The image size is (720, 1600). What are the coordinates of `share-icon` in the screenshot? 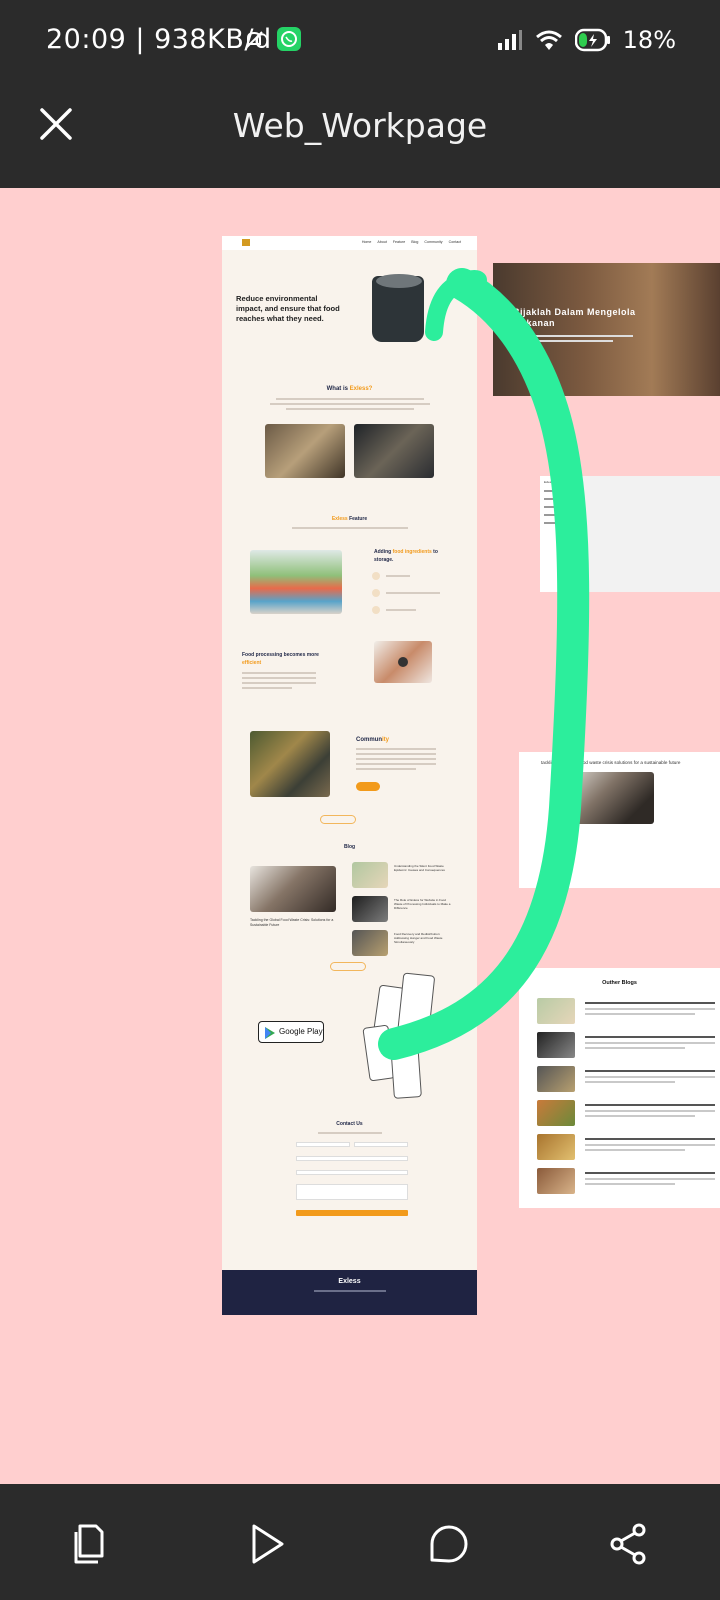 It's located at (629, 1544).